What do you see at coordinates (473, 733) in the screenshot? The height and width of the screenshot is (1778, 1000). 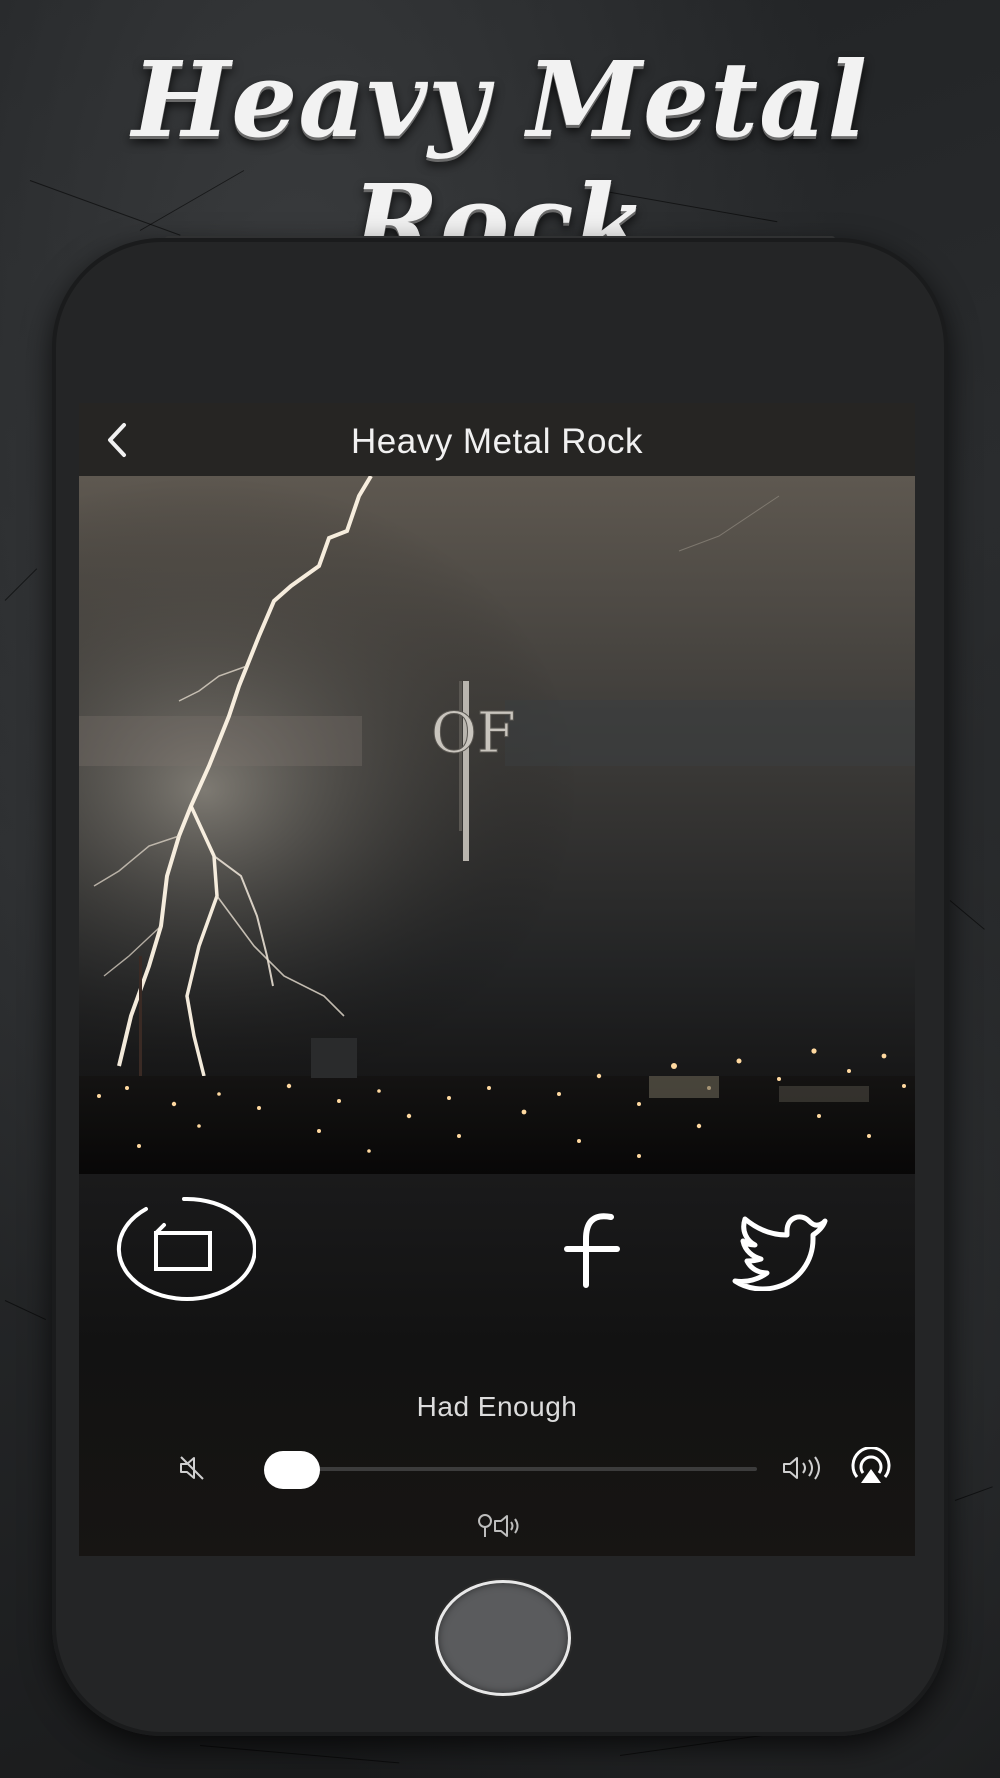 I see `artwork-text: OF` at bounding box center [473, 733].